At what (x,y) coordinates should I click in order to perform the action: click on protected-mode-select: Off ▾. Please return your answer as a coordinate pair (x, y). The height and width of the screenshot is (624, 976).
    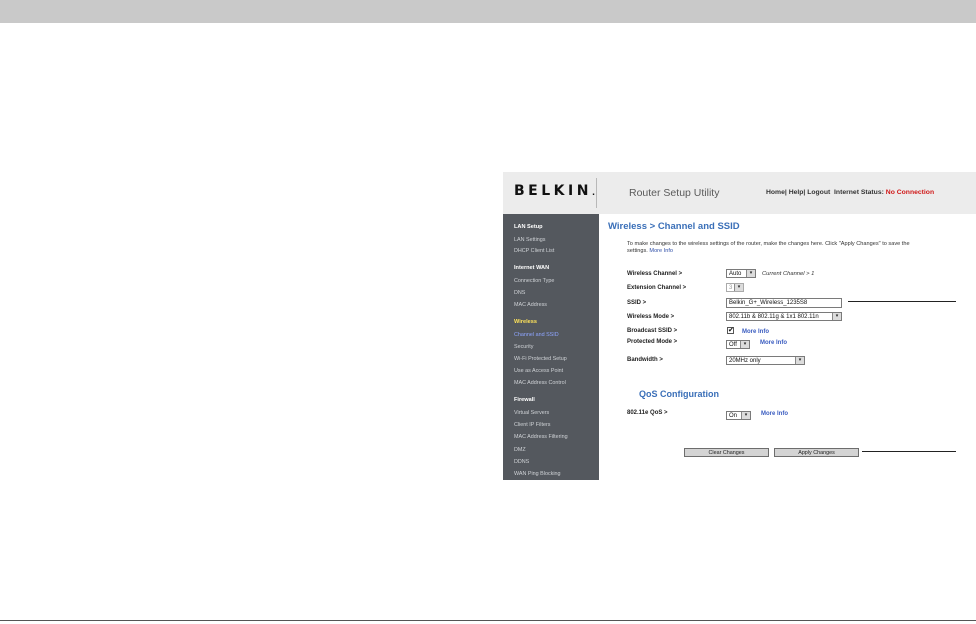
    Looking at the image, I should click on (738, 344).